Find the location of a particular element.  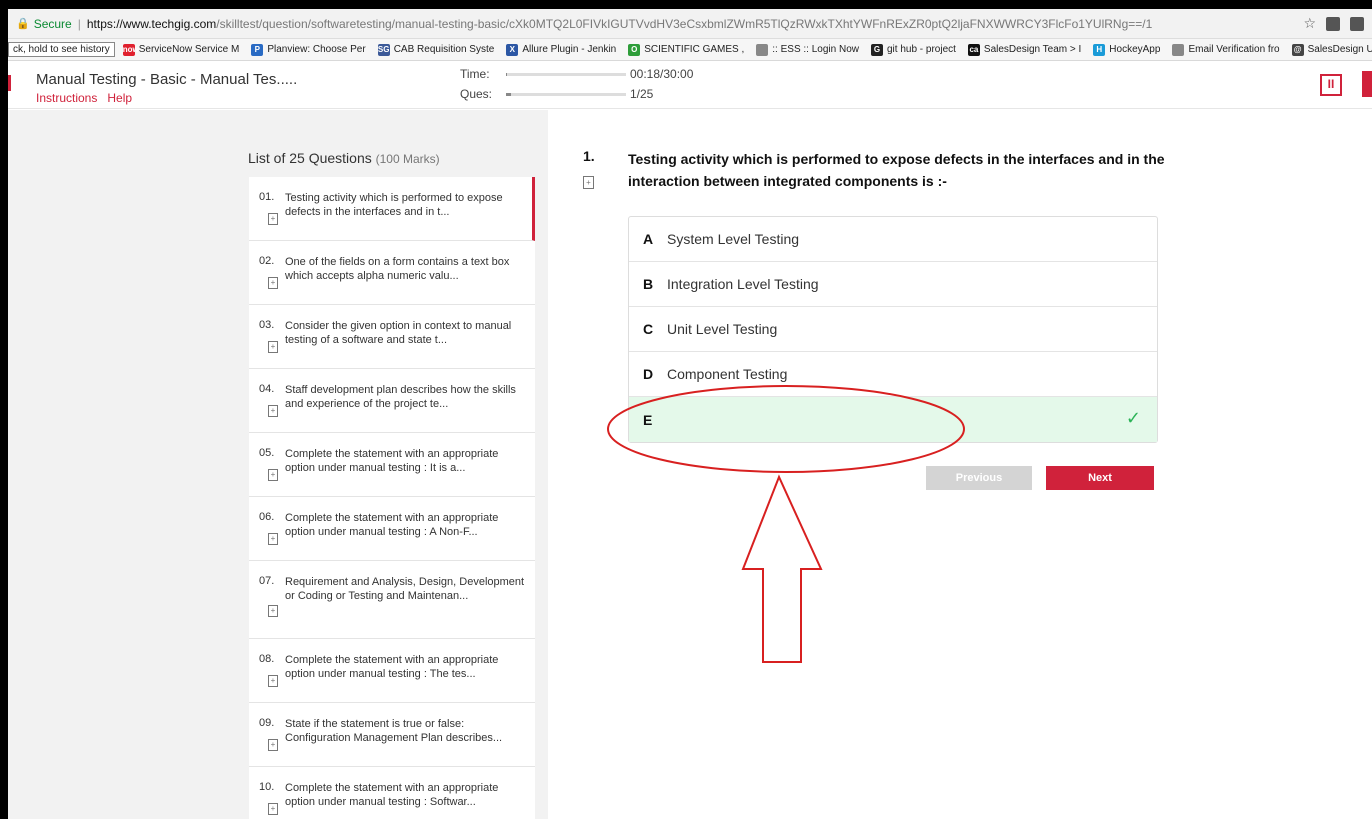

answer-option-c: C Unit Level Testing is located at coordinates (893, 329).